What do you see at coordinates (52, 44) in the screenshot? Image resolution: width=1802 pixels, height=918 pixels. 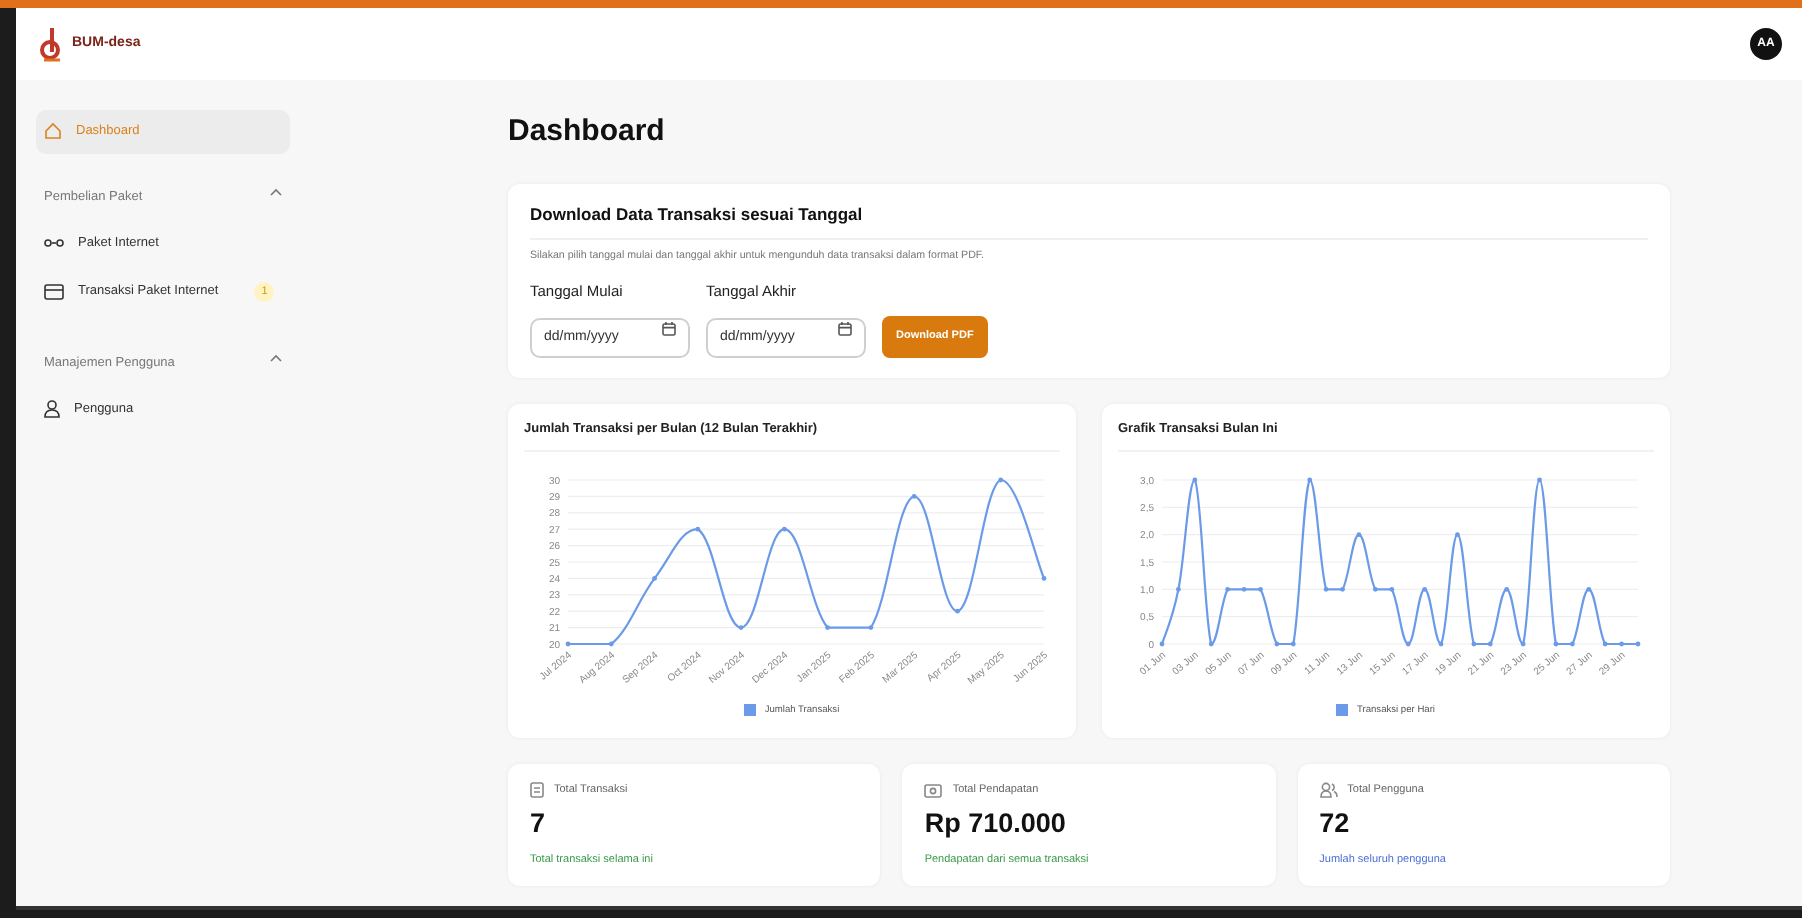 I see `logo-icon` at bounding box center [52, 44].